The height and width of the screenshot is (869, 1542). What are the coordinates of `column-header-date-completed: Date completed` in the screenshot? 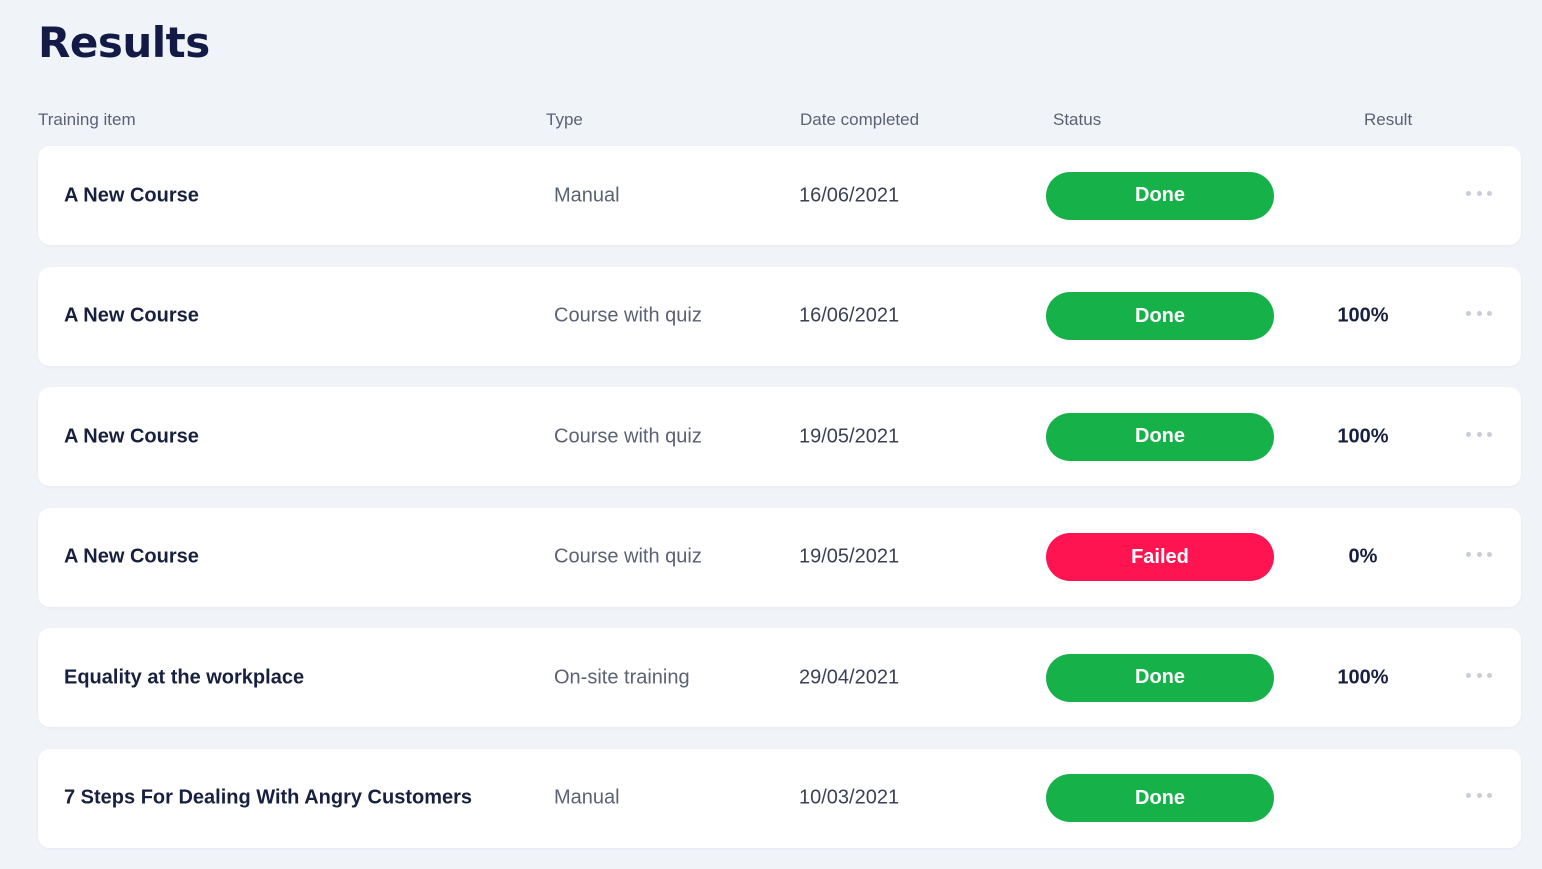 It's located at (860, 119).